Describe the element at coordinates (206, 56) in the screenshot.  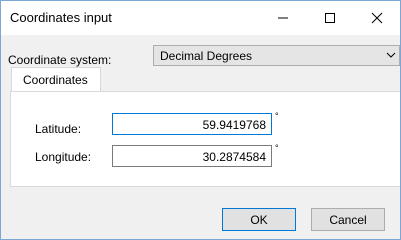
I see `coordinate-system-value: Decimal Degrees` at that location.